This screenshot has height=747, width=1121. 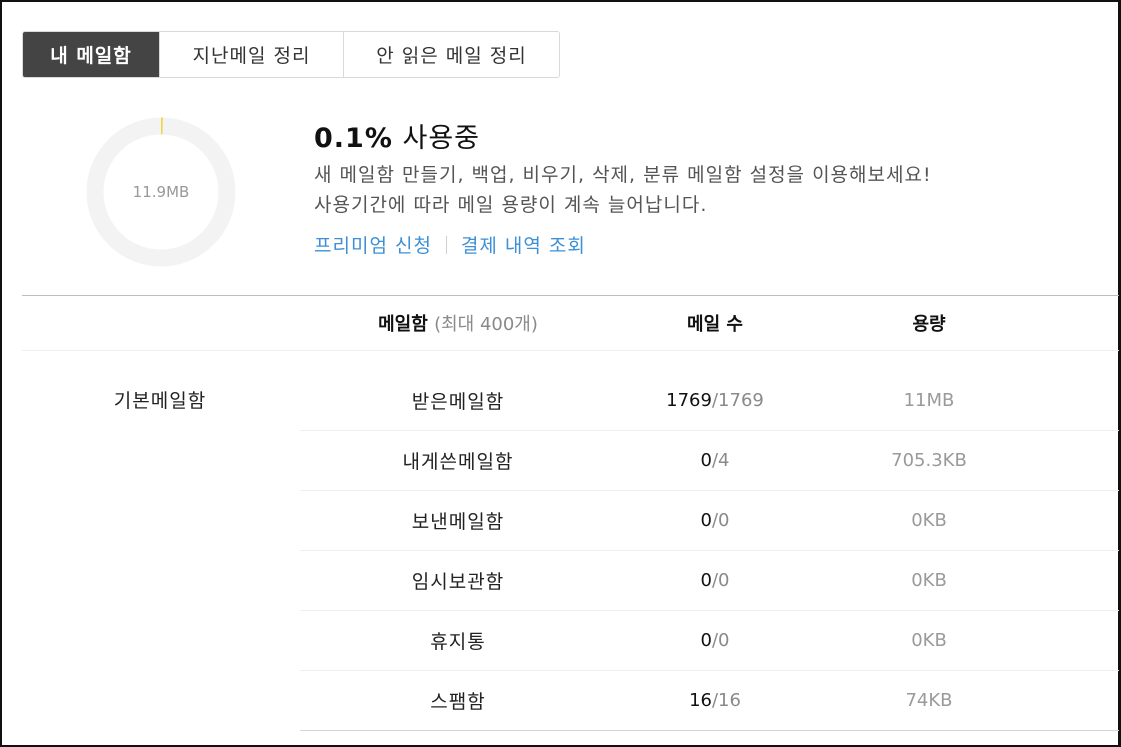 I want to click on table-row: 받은메일함 1769/1769 11MB, so click(x=709, y=401).